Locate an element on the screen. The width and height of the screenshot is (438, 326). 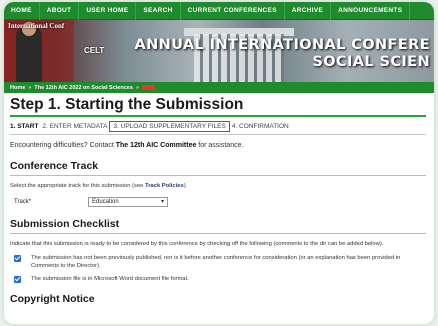
banner-speaker-image is located at coordinates (29, 52).